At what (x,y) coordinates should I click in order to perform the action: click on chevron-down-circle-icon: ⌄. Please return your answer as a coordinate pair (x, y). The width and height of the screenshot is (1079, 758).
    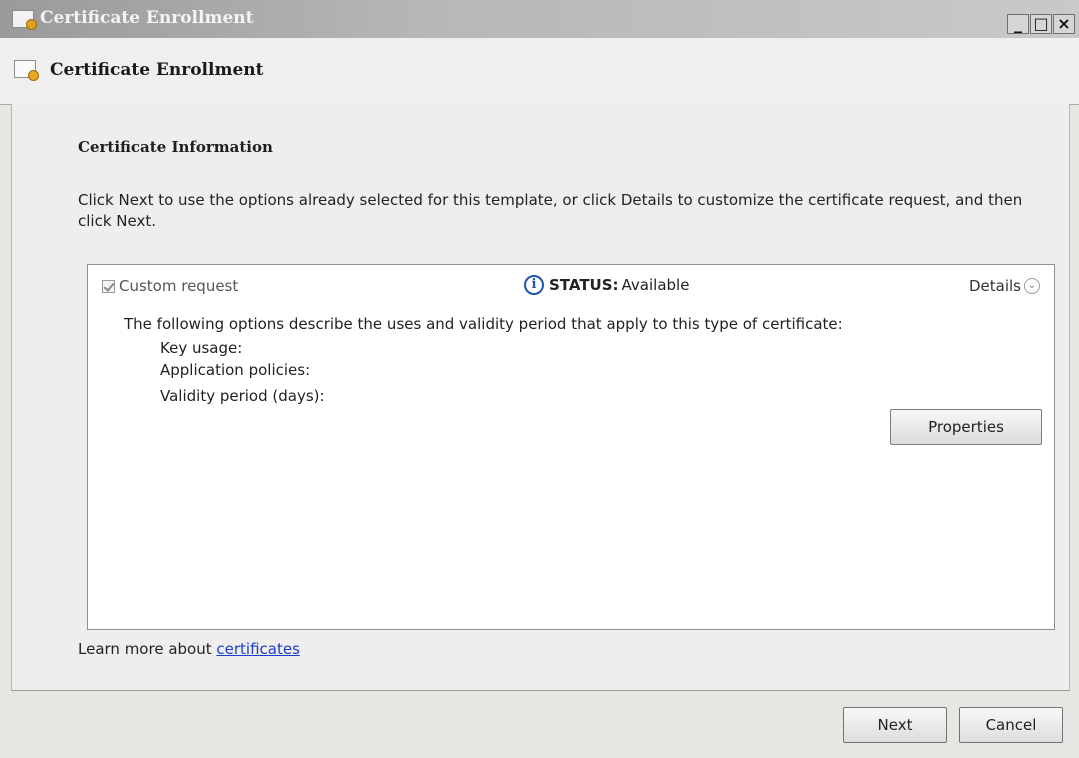
    Looking at the image, I should click on (1032, 286).